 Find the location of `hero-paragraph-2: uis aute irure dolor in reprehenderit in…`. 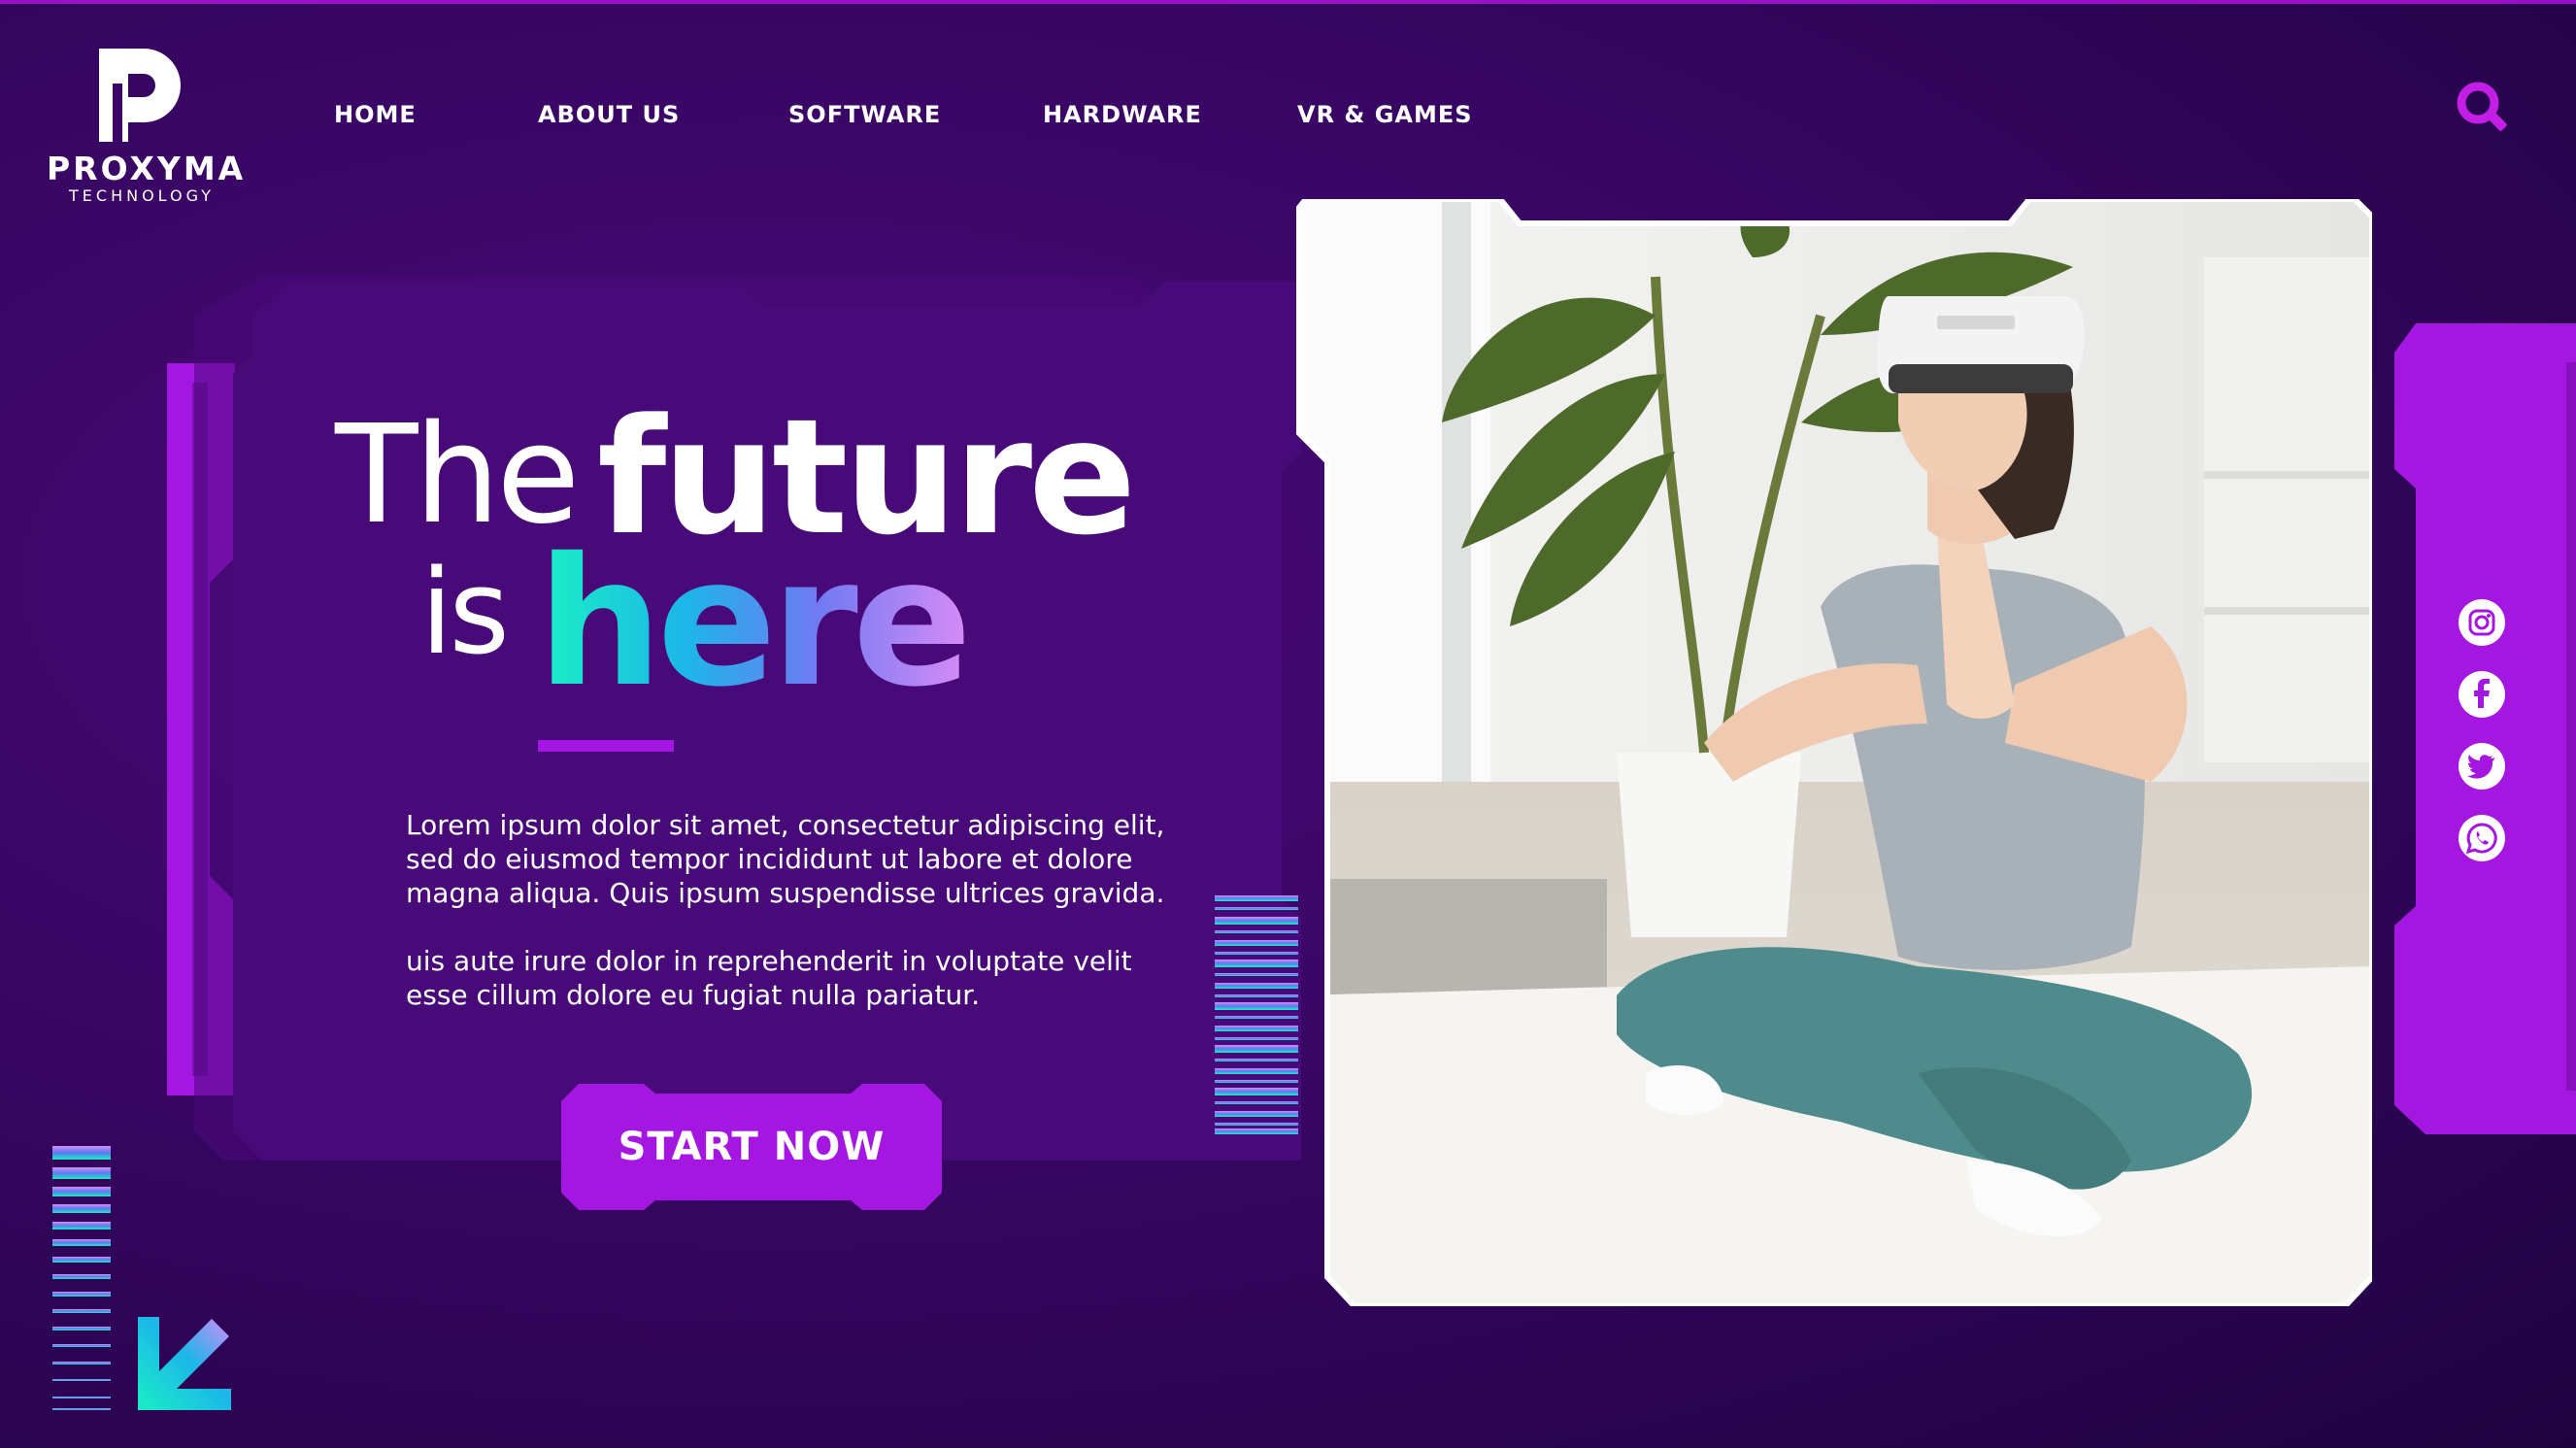

hero-paragraph-2: uis aute irure dolor in reprehenderit in… is located at coordinates (769, 978).